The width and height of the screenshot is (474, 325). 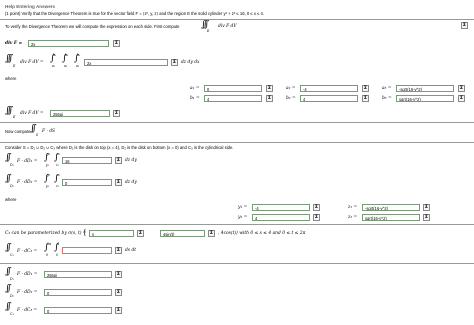 What do you see at coordinates (68, 43) in the screenshot?
I see `div-f-input: 2x` at bounding box center [68, 43].